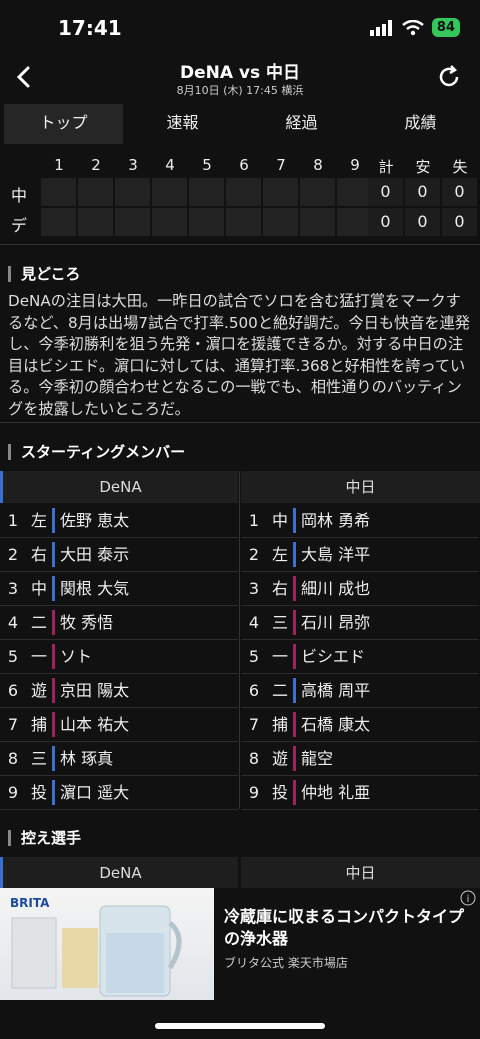 The width and height of the screenshot is (480, 1039). I want to click on lineup-row: 7 捕山本 祐大, so click(119, 724).